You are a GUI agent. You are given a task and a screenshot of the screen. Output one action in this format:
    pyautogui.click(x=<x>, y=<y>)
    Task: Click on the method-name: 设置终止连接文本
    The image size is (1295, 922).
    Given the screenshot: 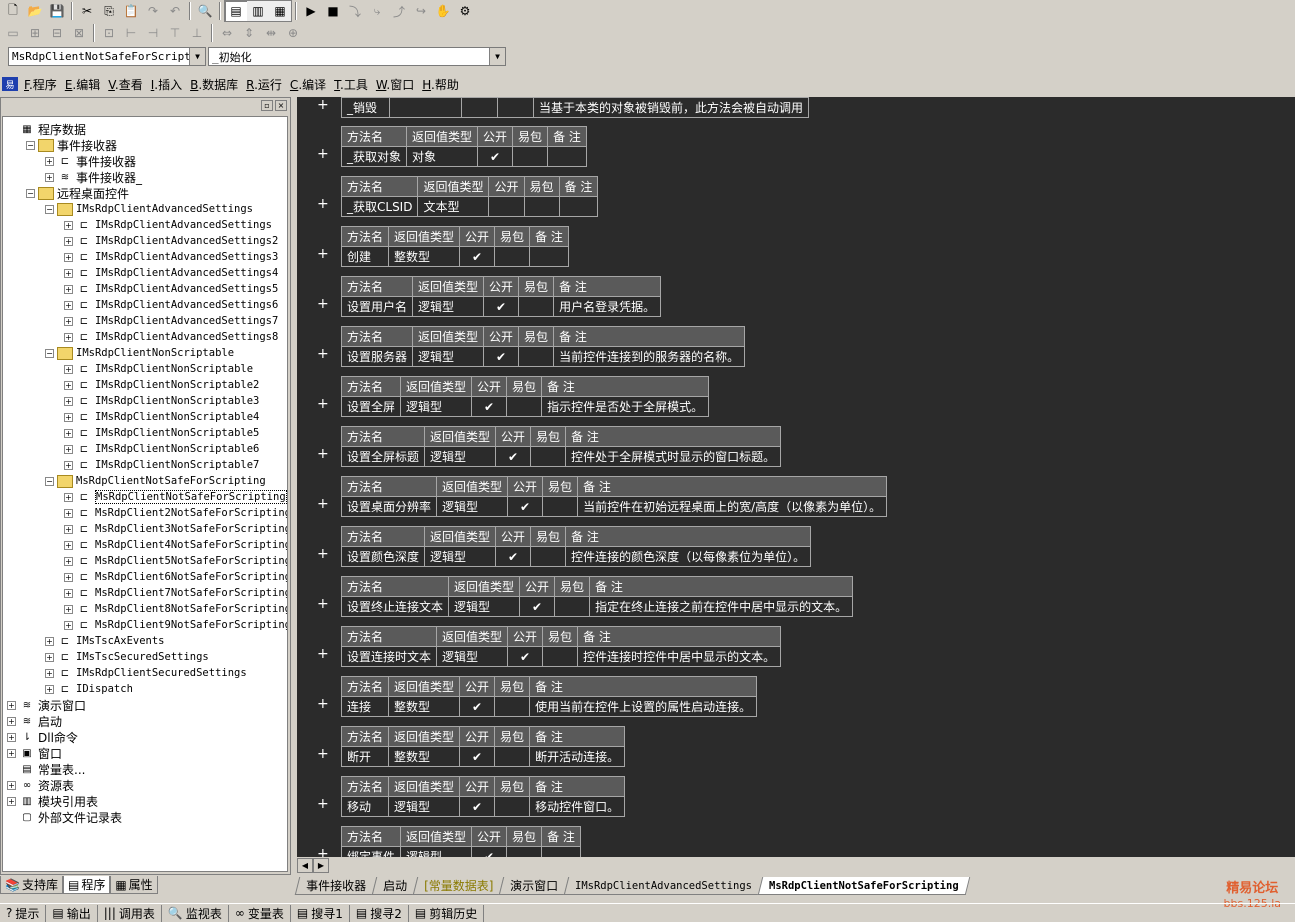 What is the action you would take?
    pyautogui.click(x=395, y=606)
    